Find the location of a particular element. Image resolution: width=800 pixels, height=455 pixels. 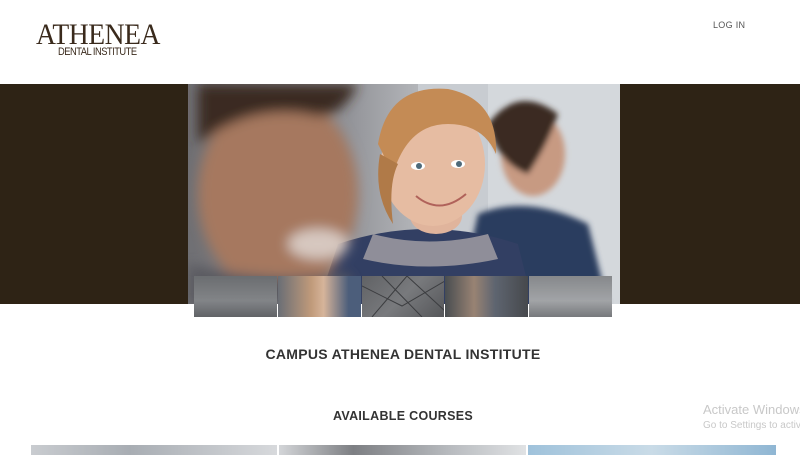

slide-thumbnails is located at coordinates (403, 296).